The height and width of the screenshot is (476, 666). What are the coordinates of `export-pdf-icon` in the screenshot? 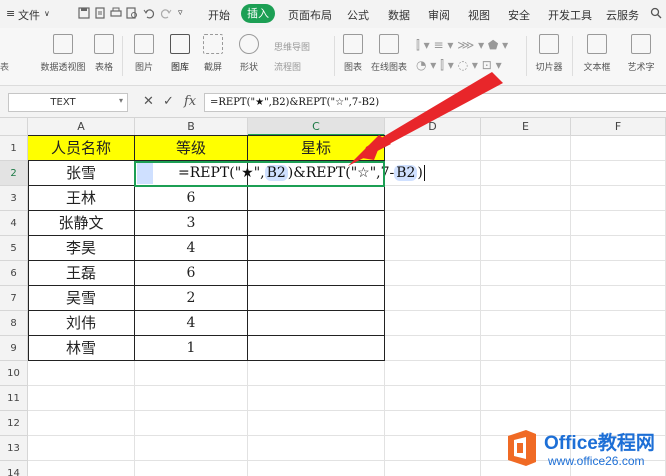 It's located at (100, 13).